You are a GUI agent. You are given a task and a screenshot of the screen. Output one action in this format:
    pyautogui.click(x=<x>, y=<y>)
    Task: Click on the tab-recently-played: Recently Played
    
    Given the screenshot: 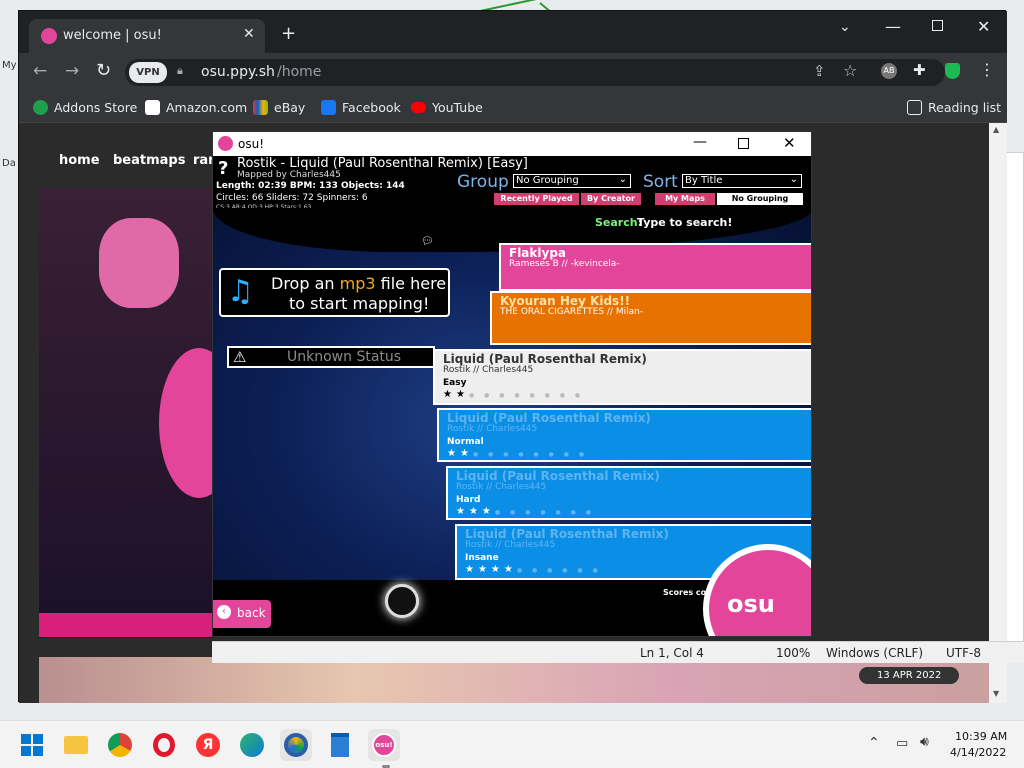 What is the action you would take?
    pyautogui.click(x=536, y=199)
    